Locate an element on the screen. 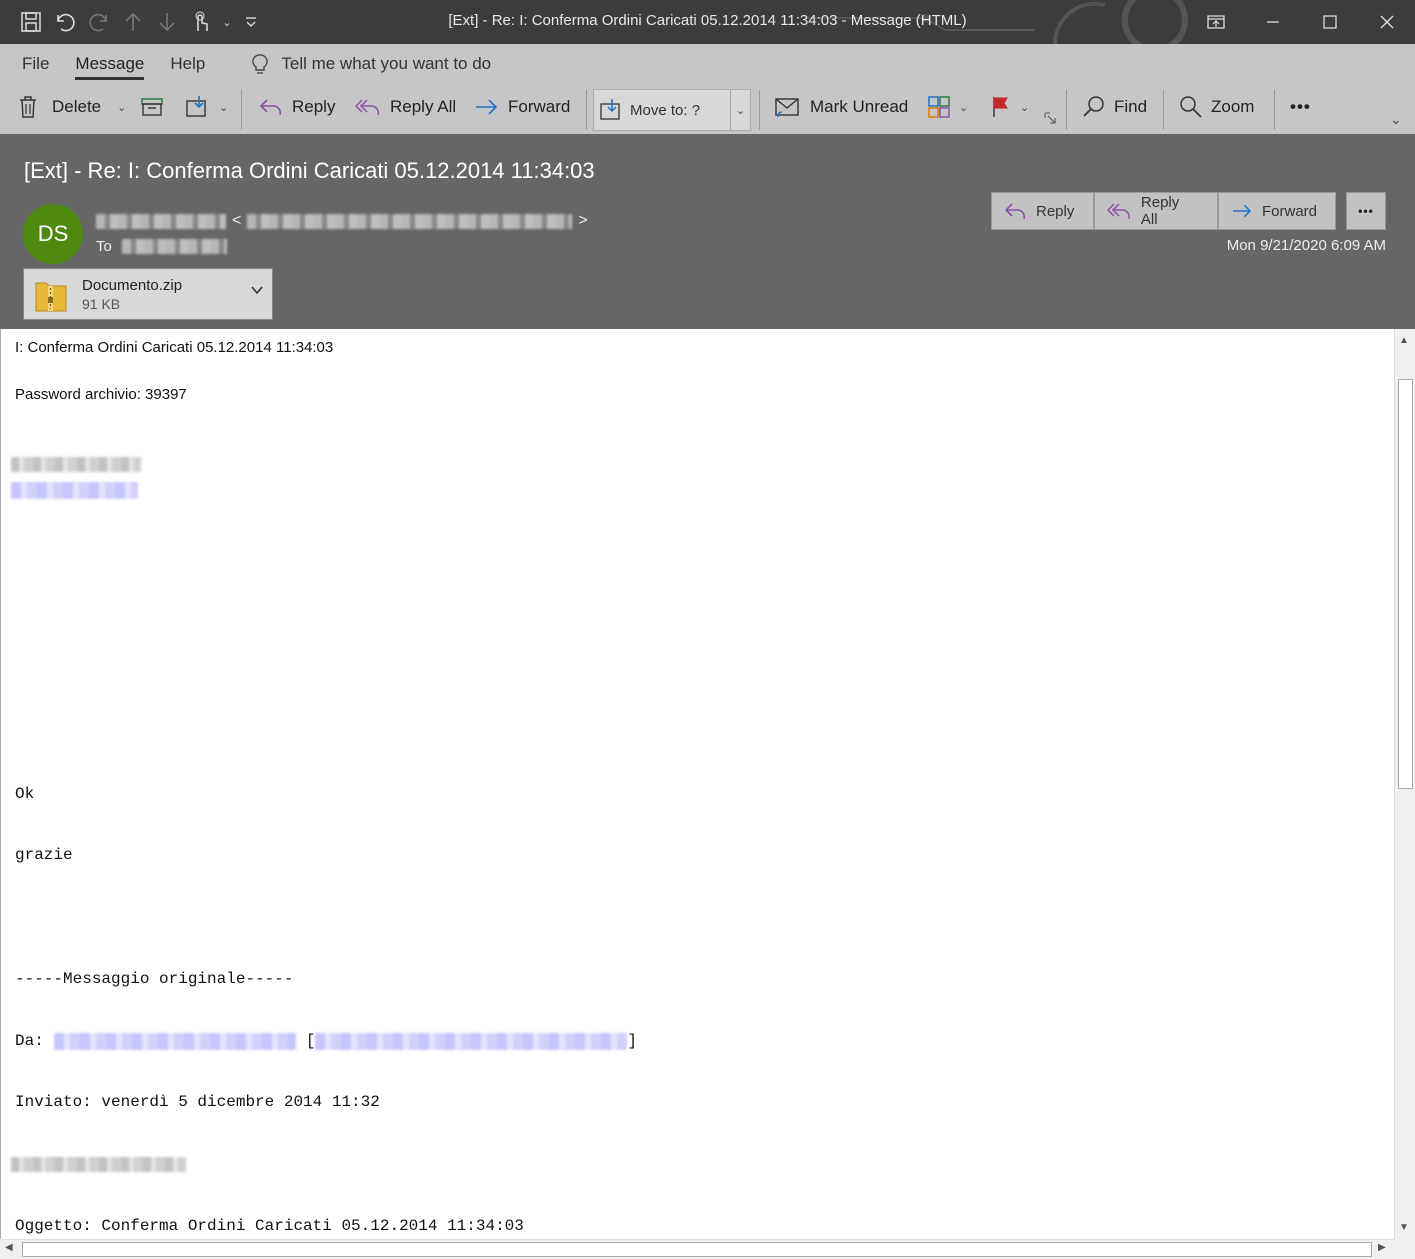 This screenshot has height=1259, width=1415. header-more-actions-button: ••• is located at coordinates (1366, 211).